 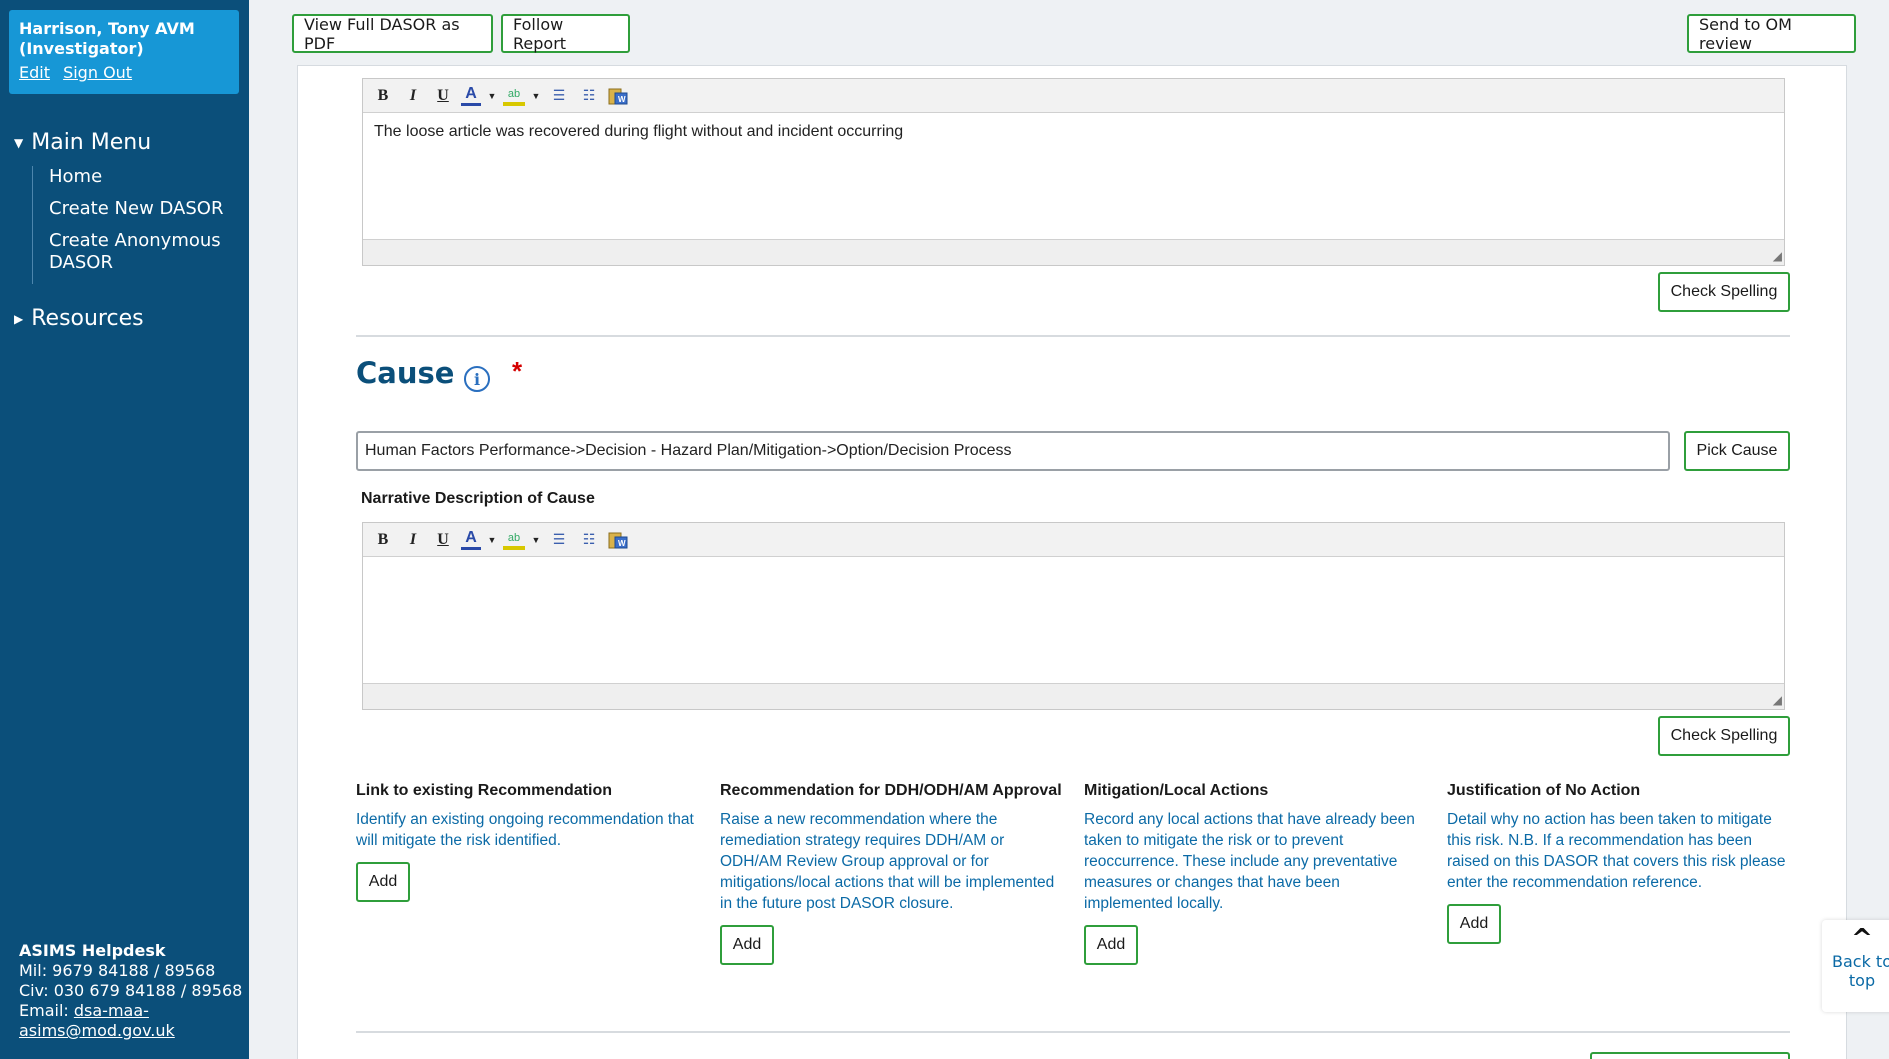 What do you see at coordinates (1073, 616) in the screenshot?
I see `narrative-cause-editor: B I U A ▼ ab ▼ ☰ ☷ W ◢` at bounding box center [1073, 616].